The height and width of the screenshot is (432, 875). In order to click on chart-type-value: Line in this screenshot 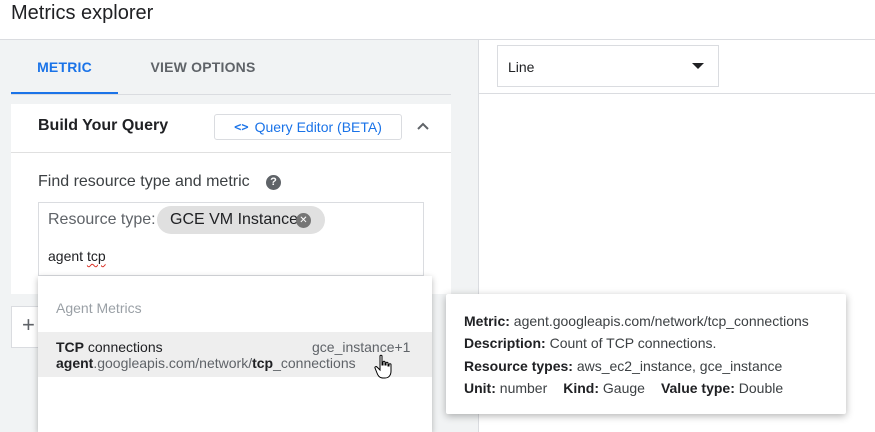, I will do `click(521, 67)`.